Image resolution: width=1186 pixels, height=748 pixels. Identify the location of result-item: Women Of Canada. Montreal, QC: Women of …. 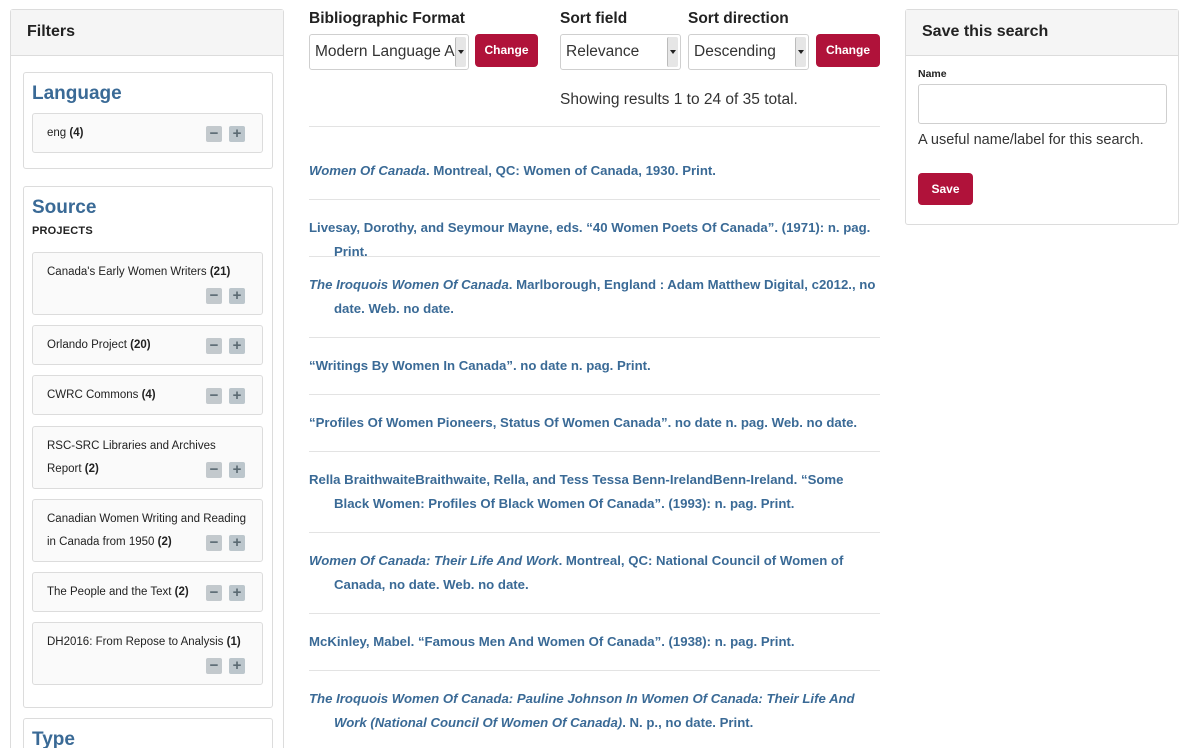
(594, 171).